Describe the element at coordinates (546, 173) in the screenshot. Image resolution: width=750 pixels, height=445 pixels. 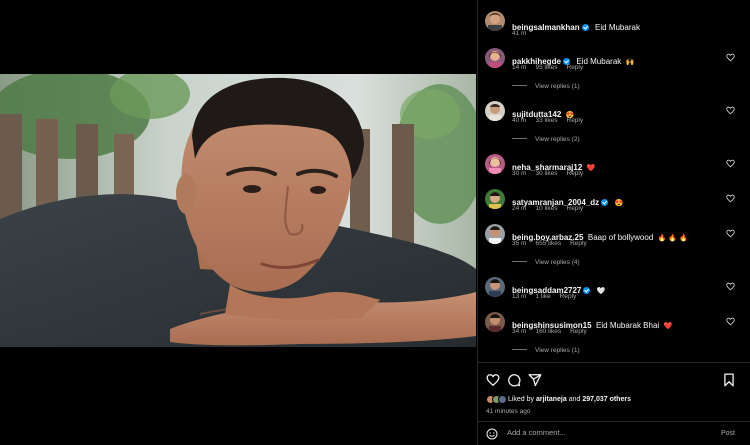
I see `comment-likes: 30 likes` at that location.